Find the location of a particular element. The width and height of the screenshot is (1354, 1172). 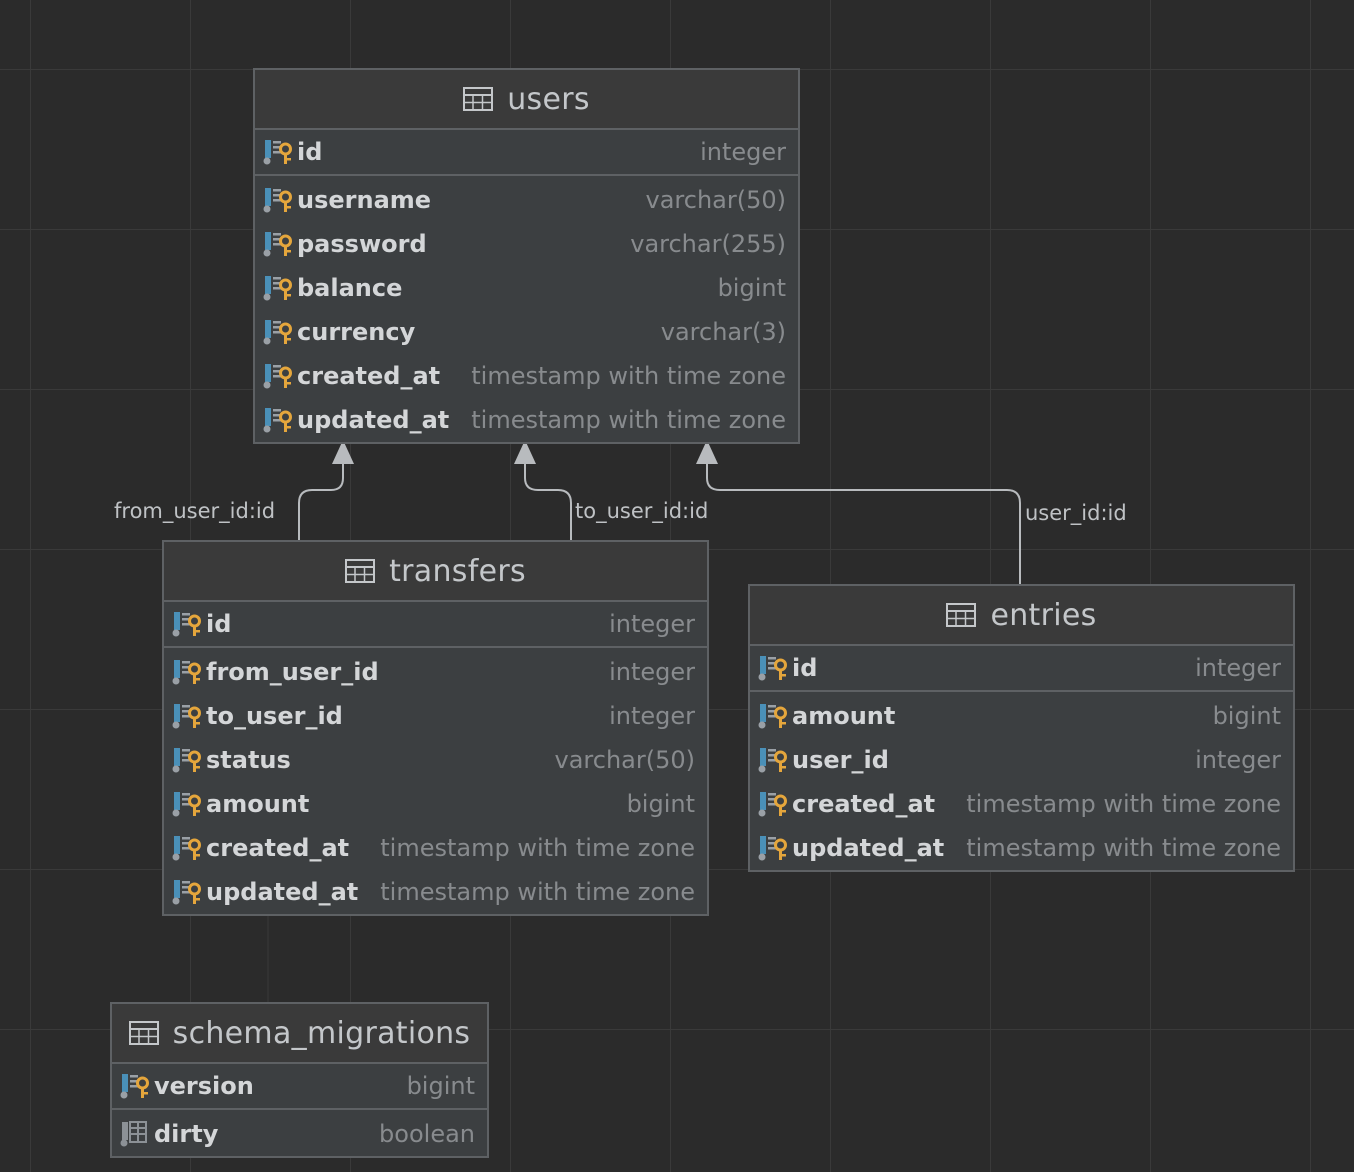

column-row-status: status varchar(50) is located at coordinates (435, 760).